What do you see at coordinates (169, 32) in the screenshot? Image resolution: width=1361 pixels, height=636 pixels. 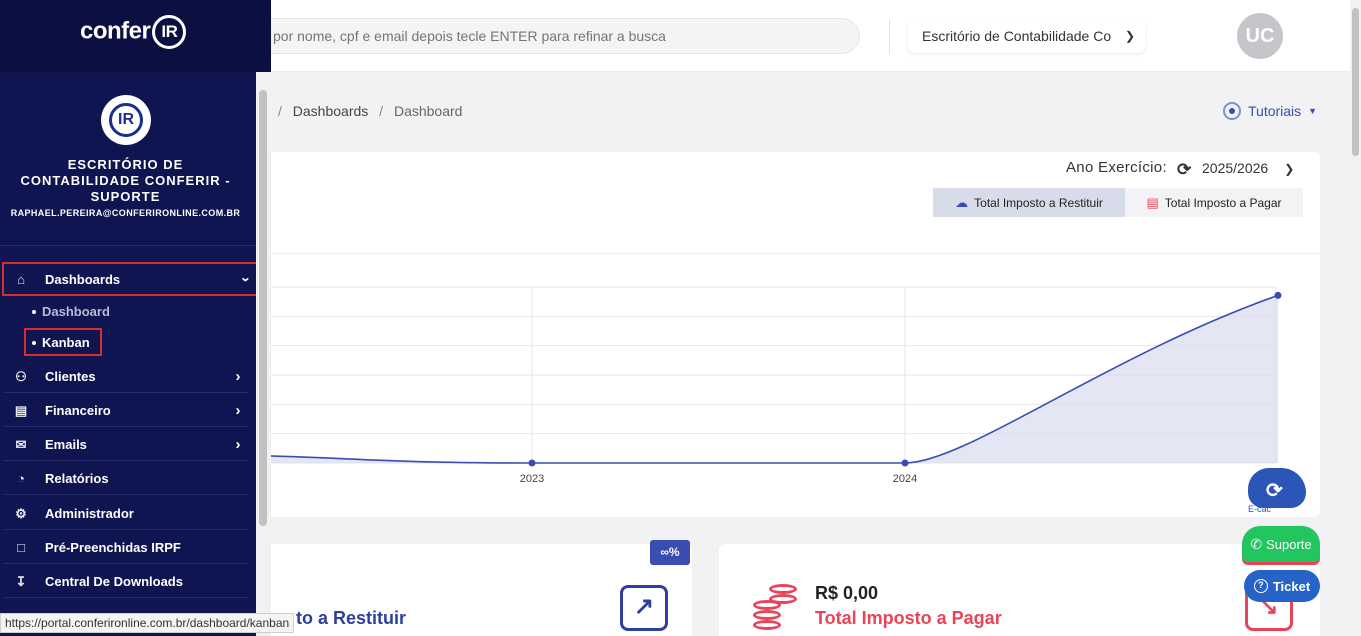 I see `brand-ir-mark: IR` at bounding box center [169, 32].